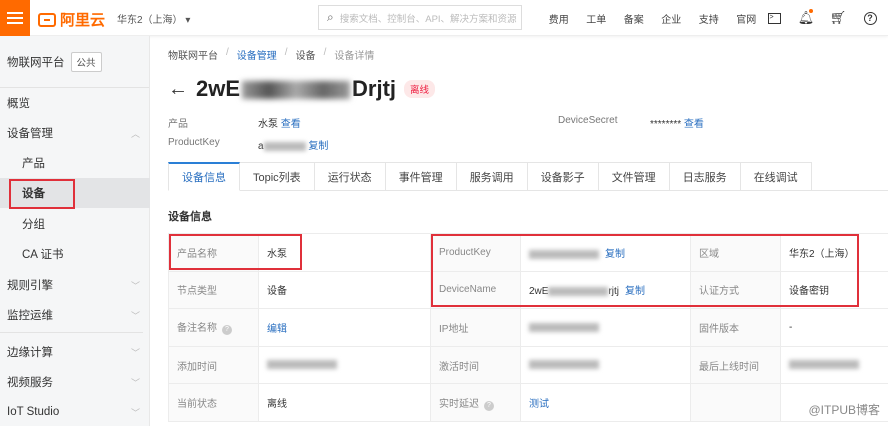 The image size is (888, 427). What do you see at coordinates (419, 89) in the screenshot?
I see `status-badge: 离线` at bounding box center [419, 89].